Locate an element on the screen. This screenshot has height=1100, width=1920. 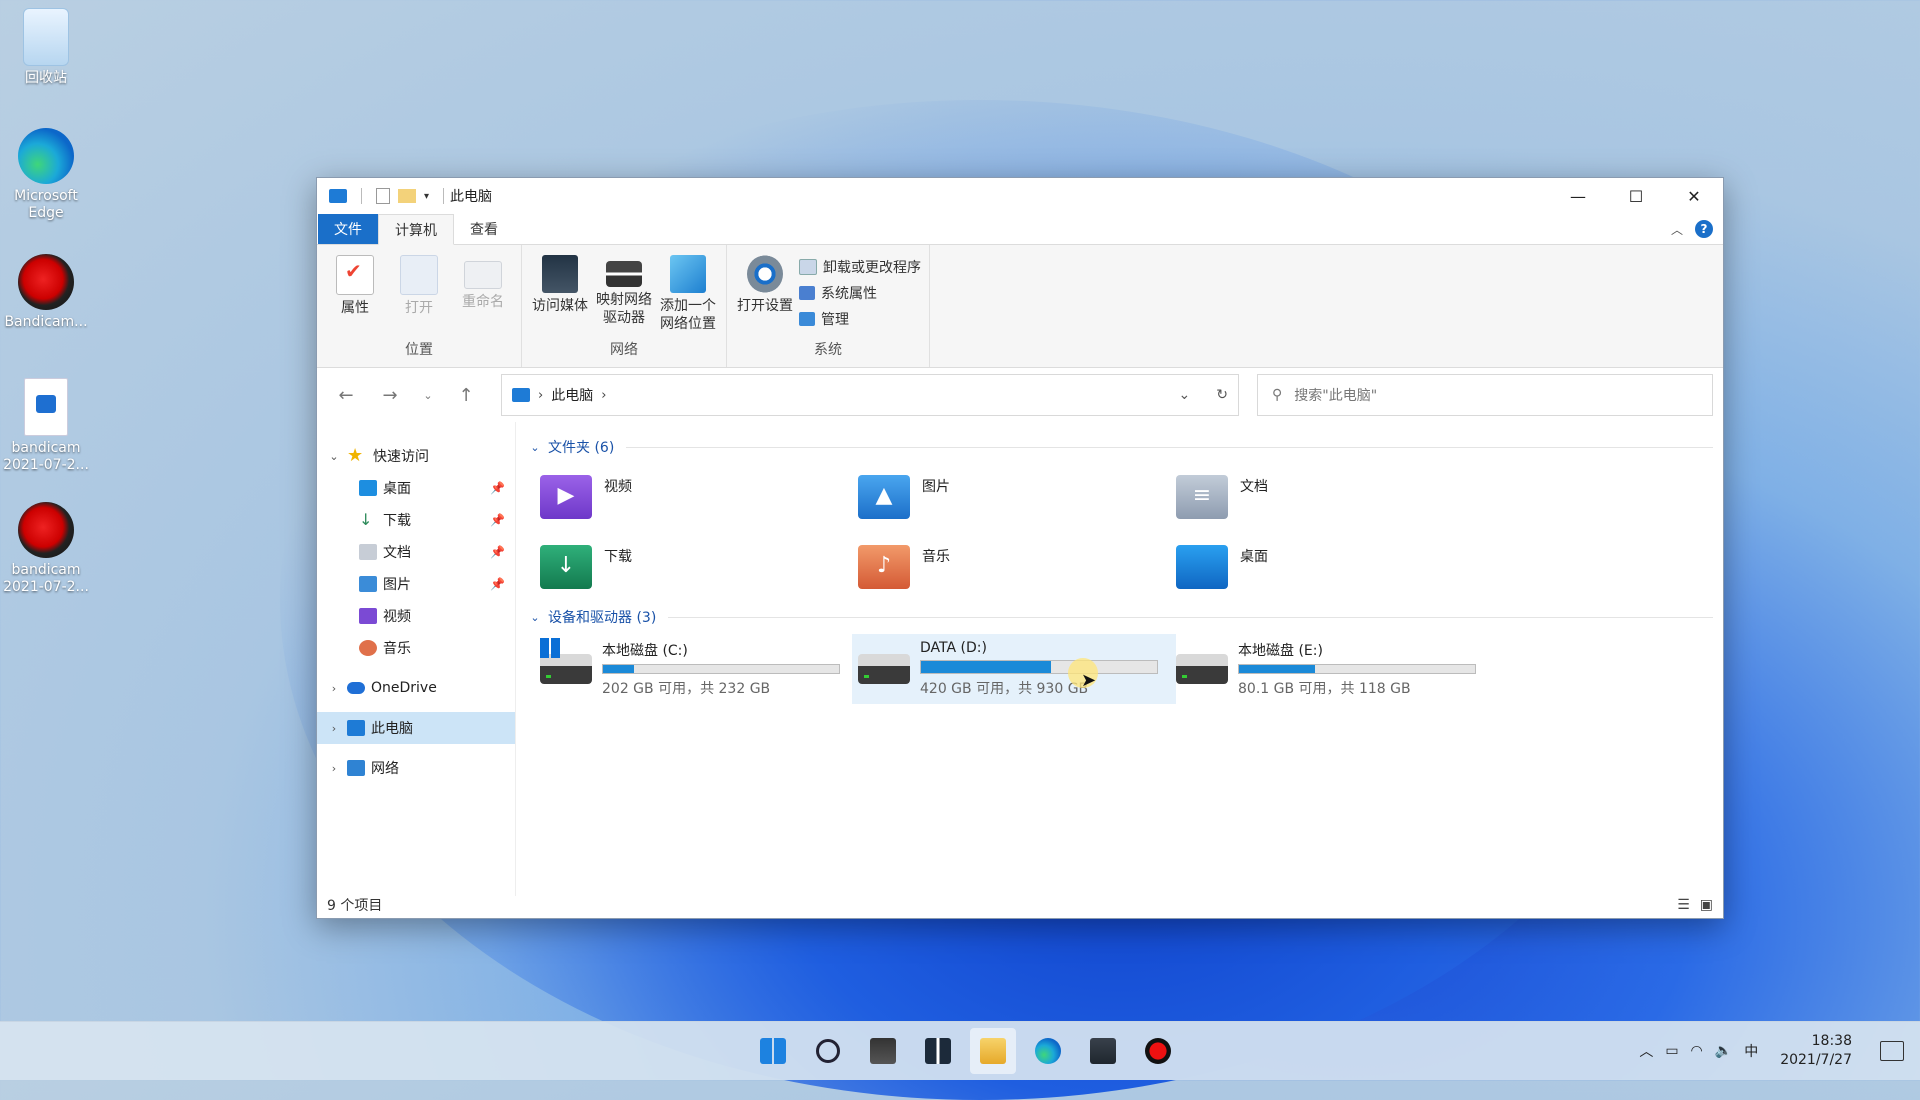
uninstall-program-button: 卸载或更改程序 is located at coordinates (860, 267).